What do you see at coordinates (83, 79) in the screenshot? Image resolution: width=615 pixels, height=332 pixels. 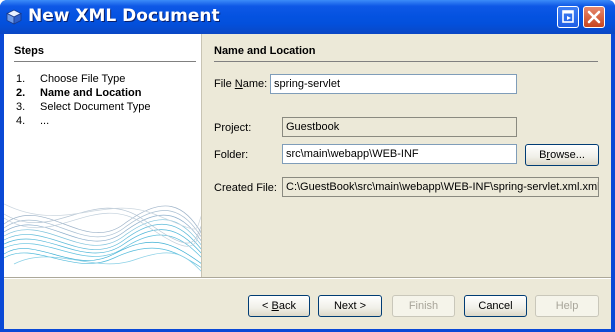 I see `step-label: Choose File Type` at bounding box center [83, 79].